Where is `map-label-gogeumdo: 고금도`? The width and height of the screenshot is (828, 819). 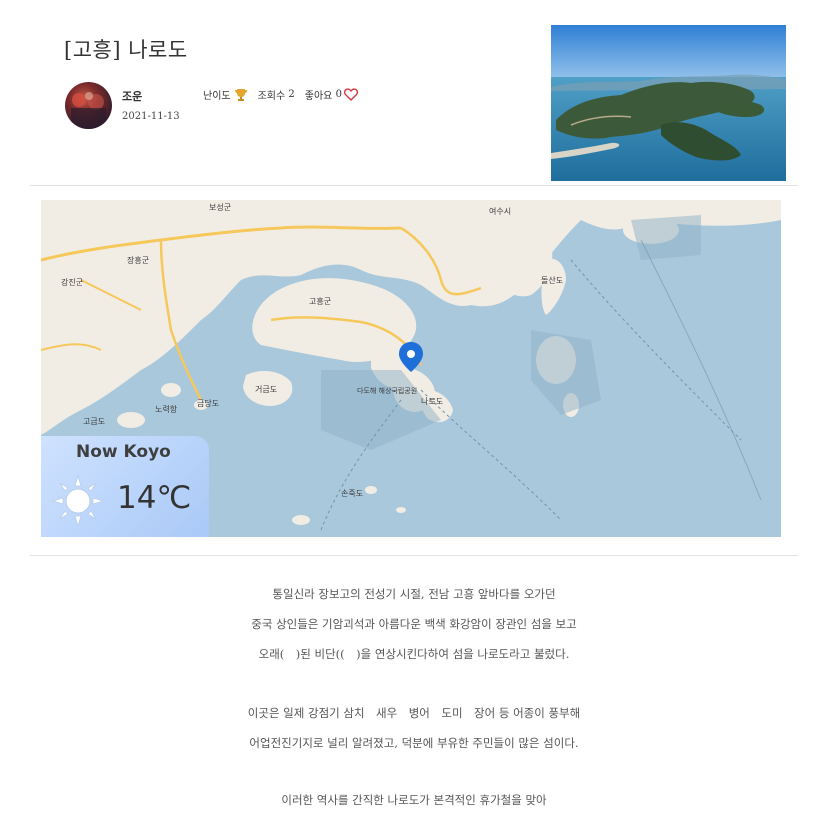
map-label-gogeumdo: 고금도 is located at coordinates (94, 421).